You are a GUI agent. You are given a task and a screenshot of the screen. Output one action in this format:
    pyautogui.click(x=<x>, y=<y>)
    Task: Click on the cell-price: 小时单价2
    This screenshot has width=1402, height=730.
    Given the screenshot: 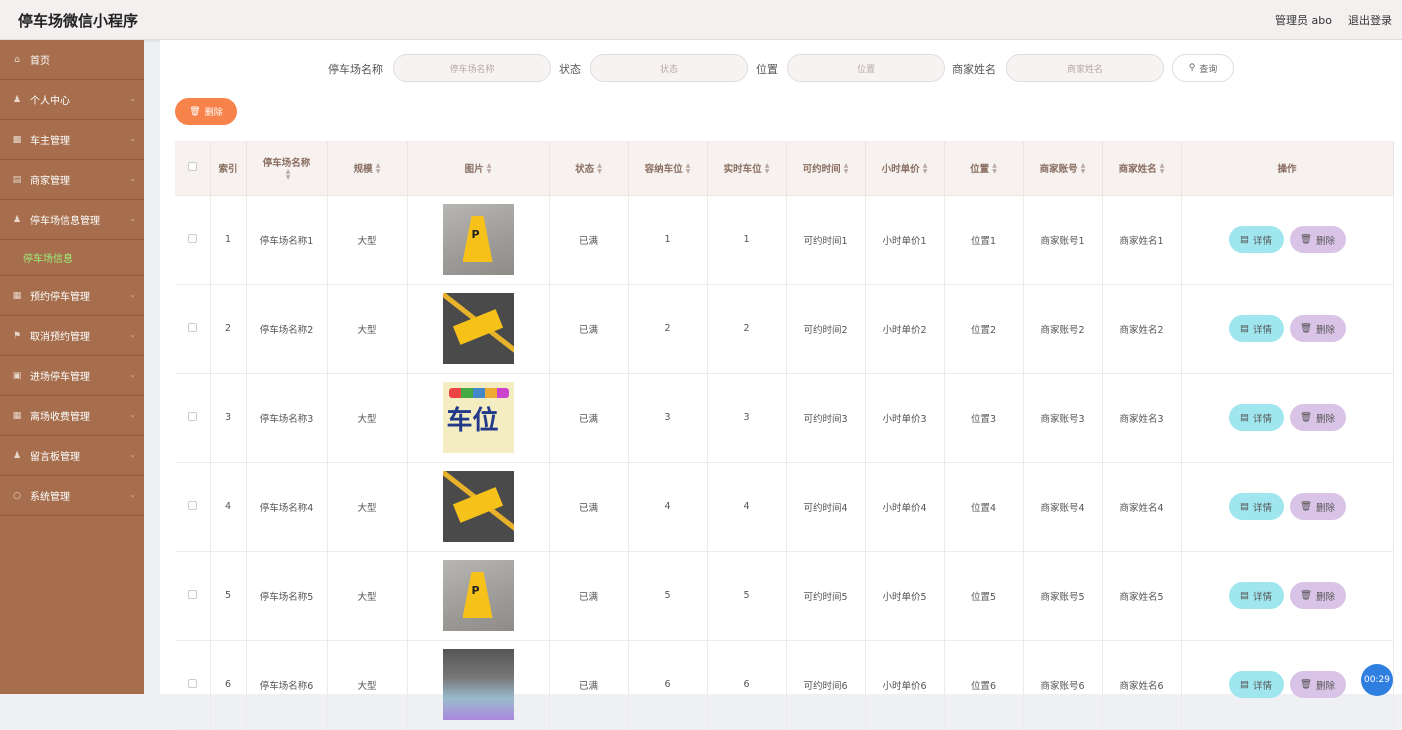 What is the action you would take?
    pyautogui.click(x=905, y=329)
    